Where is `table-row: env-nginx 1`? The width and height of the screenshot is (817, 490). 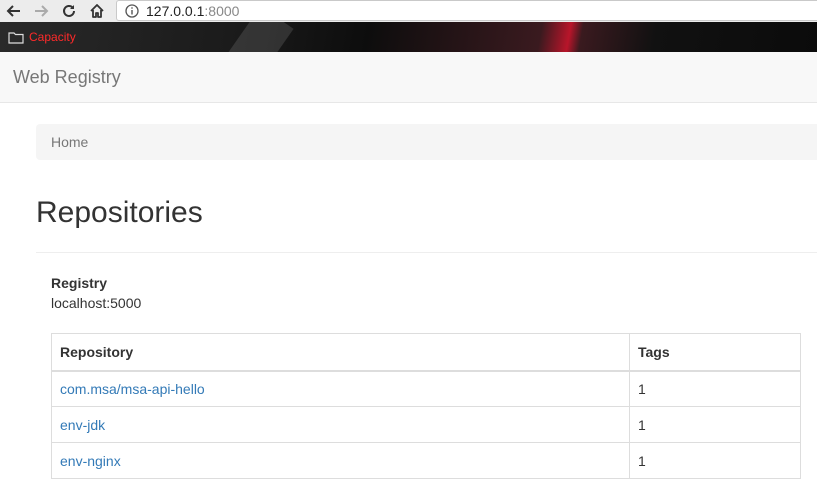
table-row: env-nginx 1 is located at coordinates (426, 460).